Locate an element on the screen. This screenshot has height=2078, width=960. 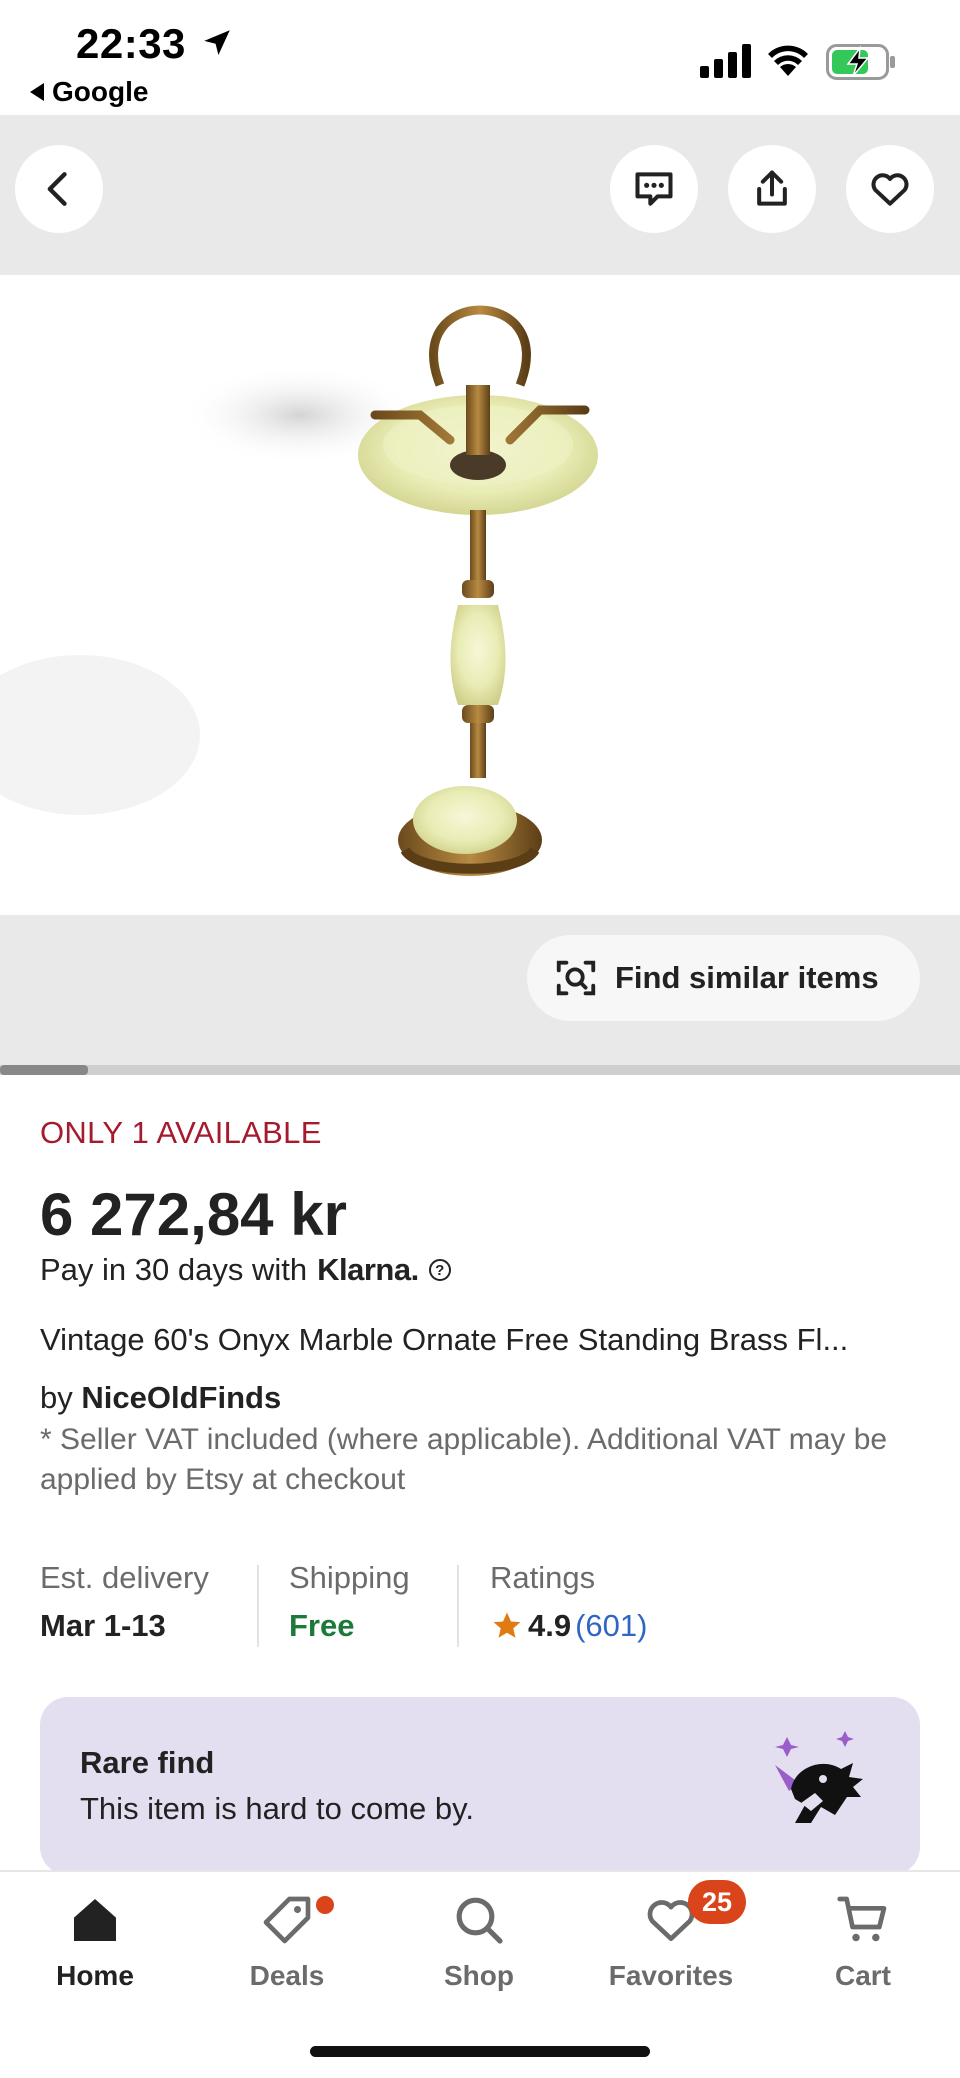
message-seller-button is located at coordinates (654, 189).